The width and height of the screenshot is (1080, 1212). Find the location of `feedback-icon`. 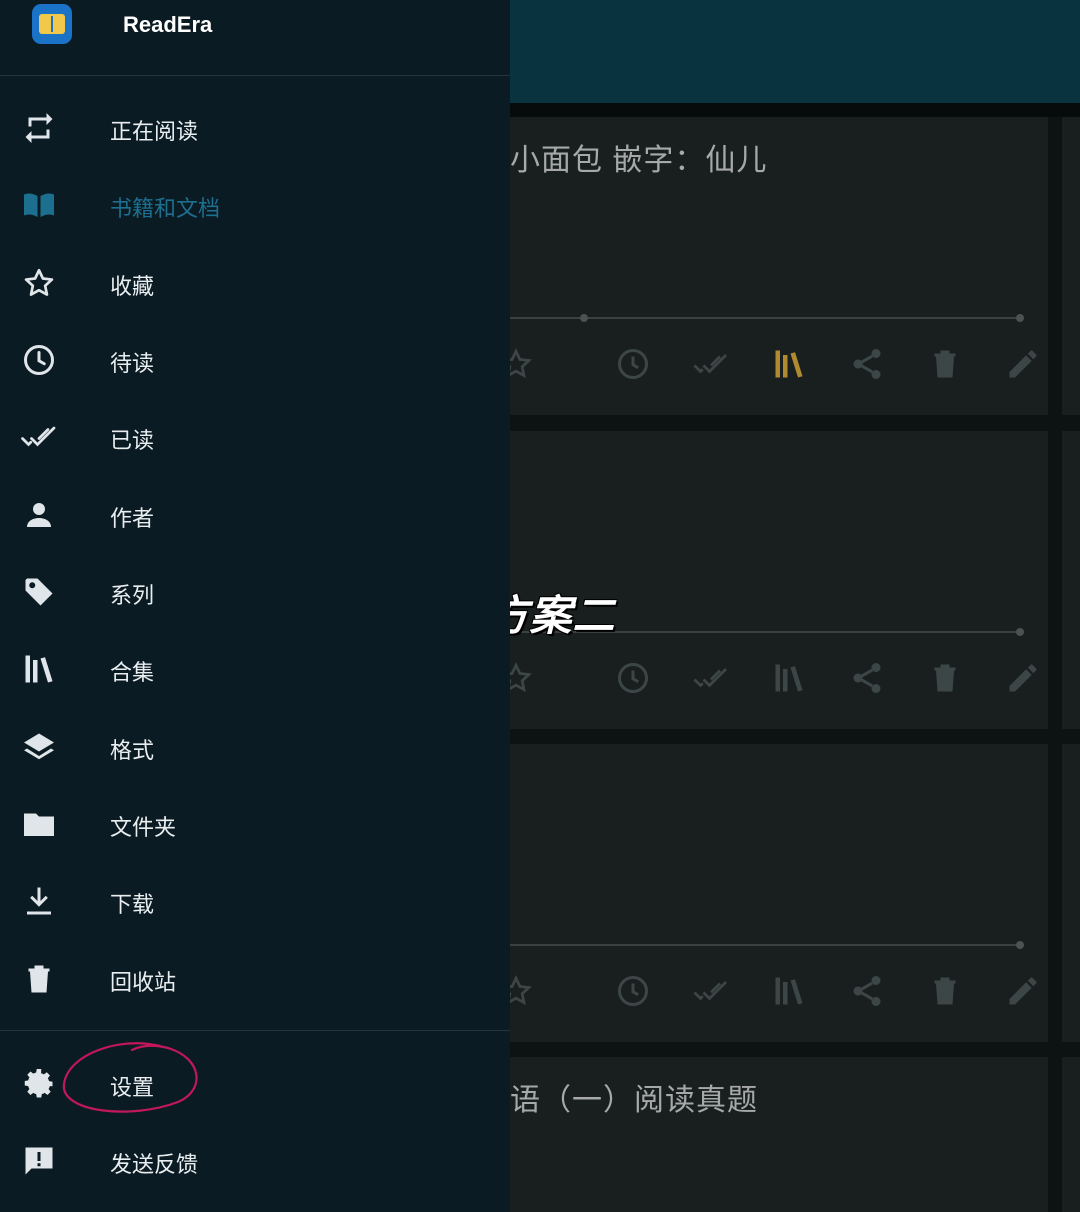

feedback-icon is located at coordinates (39, 1161).